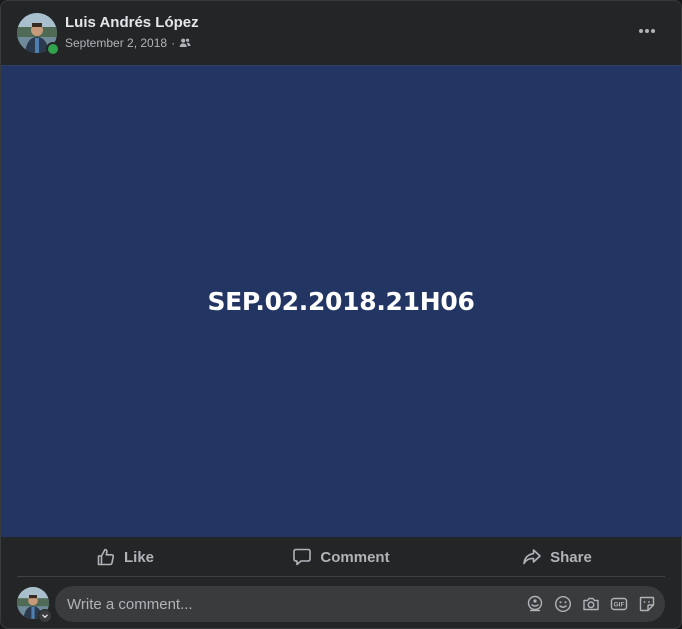 The width and height of the screenshot is (682, 629). Describe the element at coordinates (647, 604) in the screenshot. I see `sticker-icon` at that location.